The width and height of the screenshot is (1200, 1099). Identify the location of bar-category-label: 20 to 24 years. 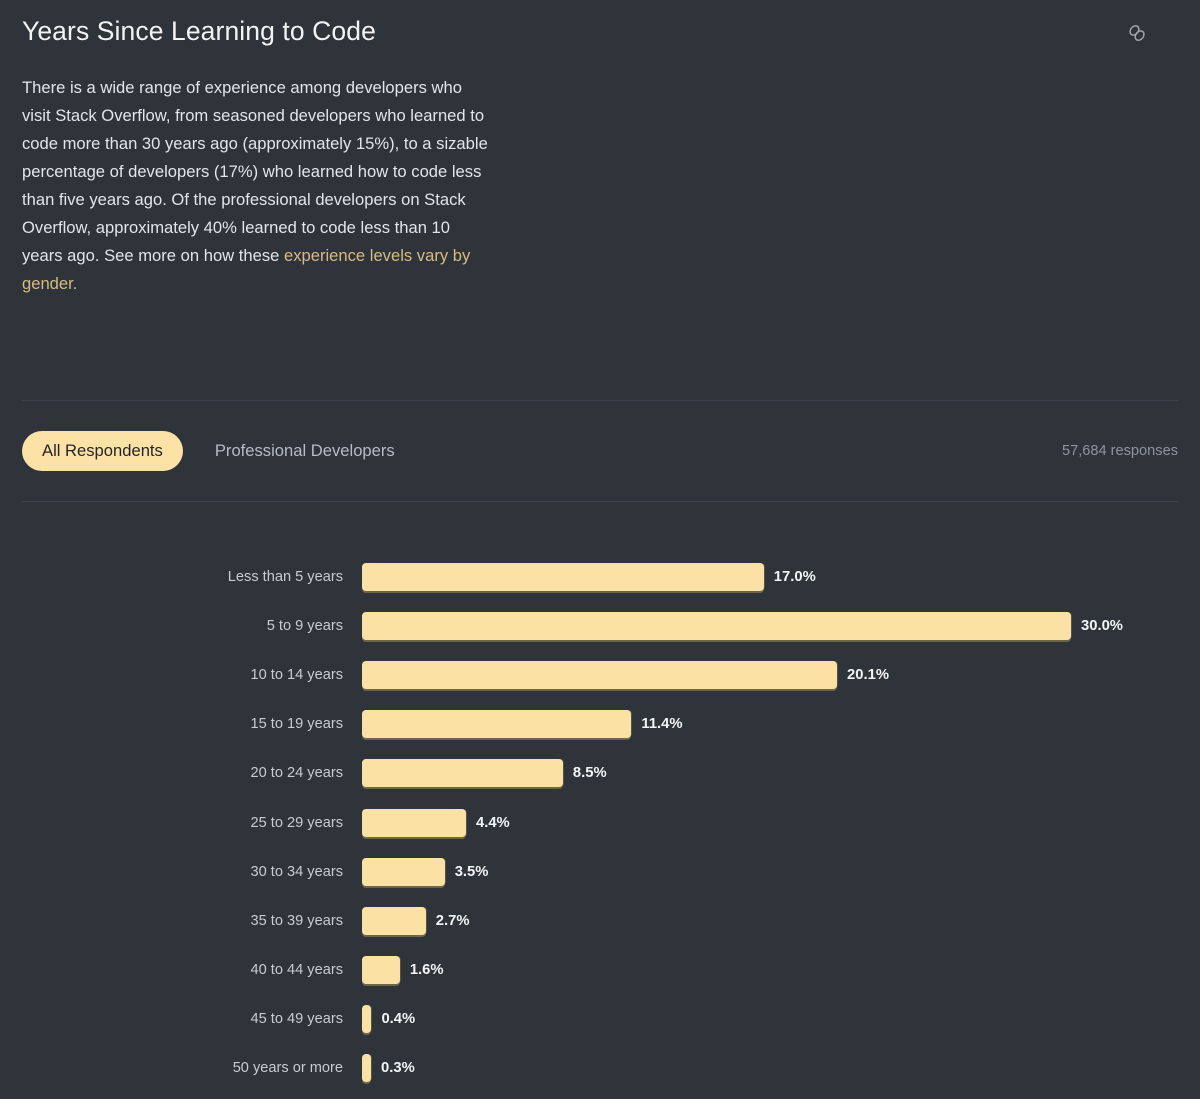
(297, 773).